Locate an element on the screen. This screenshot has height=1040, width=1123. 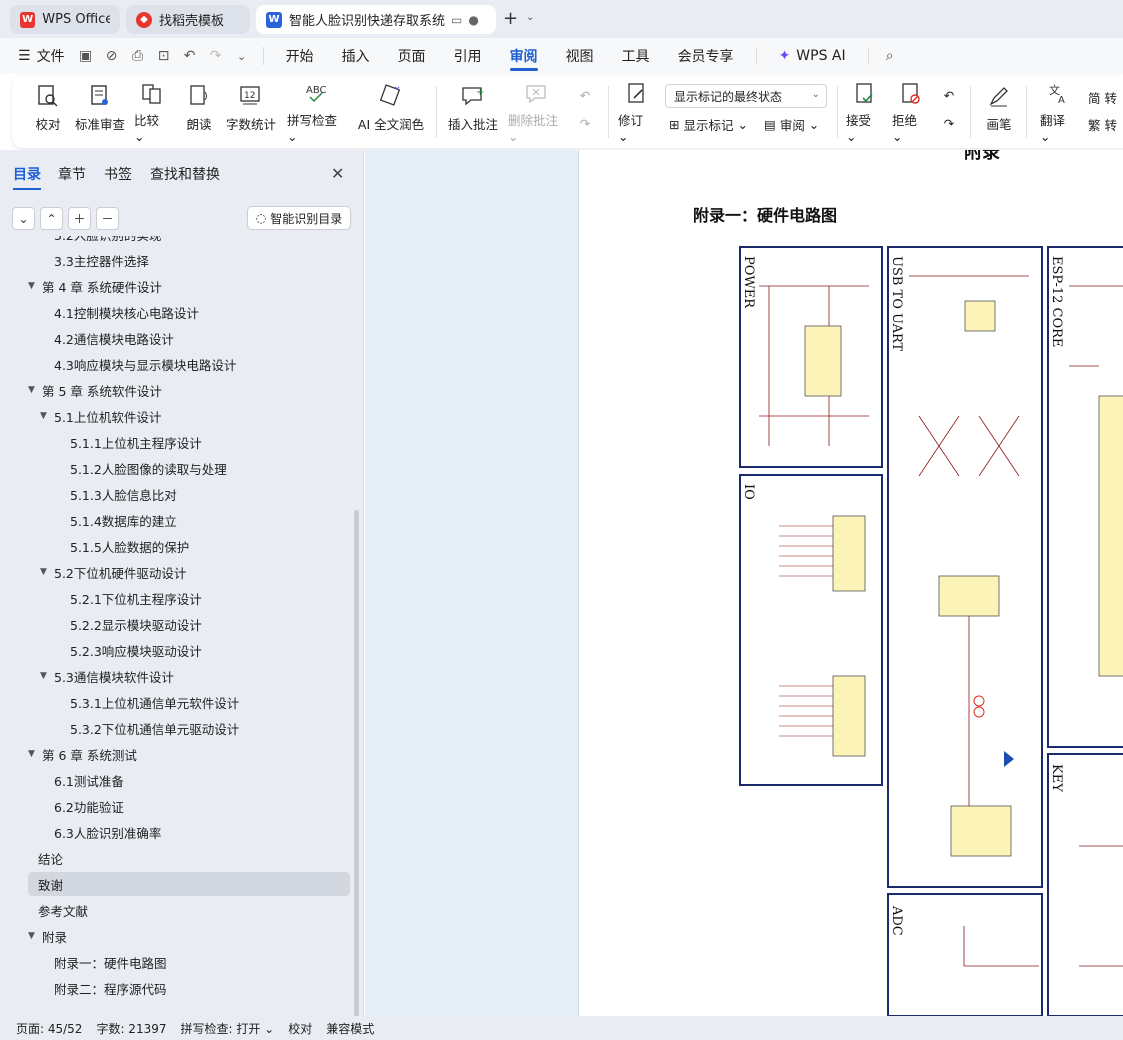
translate-button: 文A 翻译 ⌄ is located at coordinates (1059, 113).